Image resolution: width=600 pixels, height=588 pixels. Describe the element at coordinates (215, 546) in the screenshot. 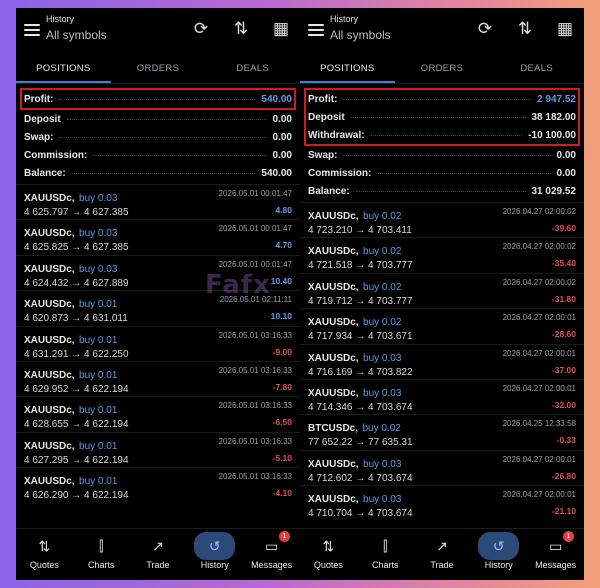

I see `history-icon: ↺` at that location.